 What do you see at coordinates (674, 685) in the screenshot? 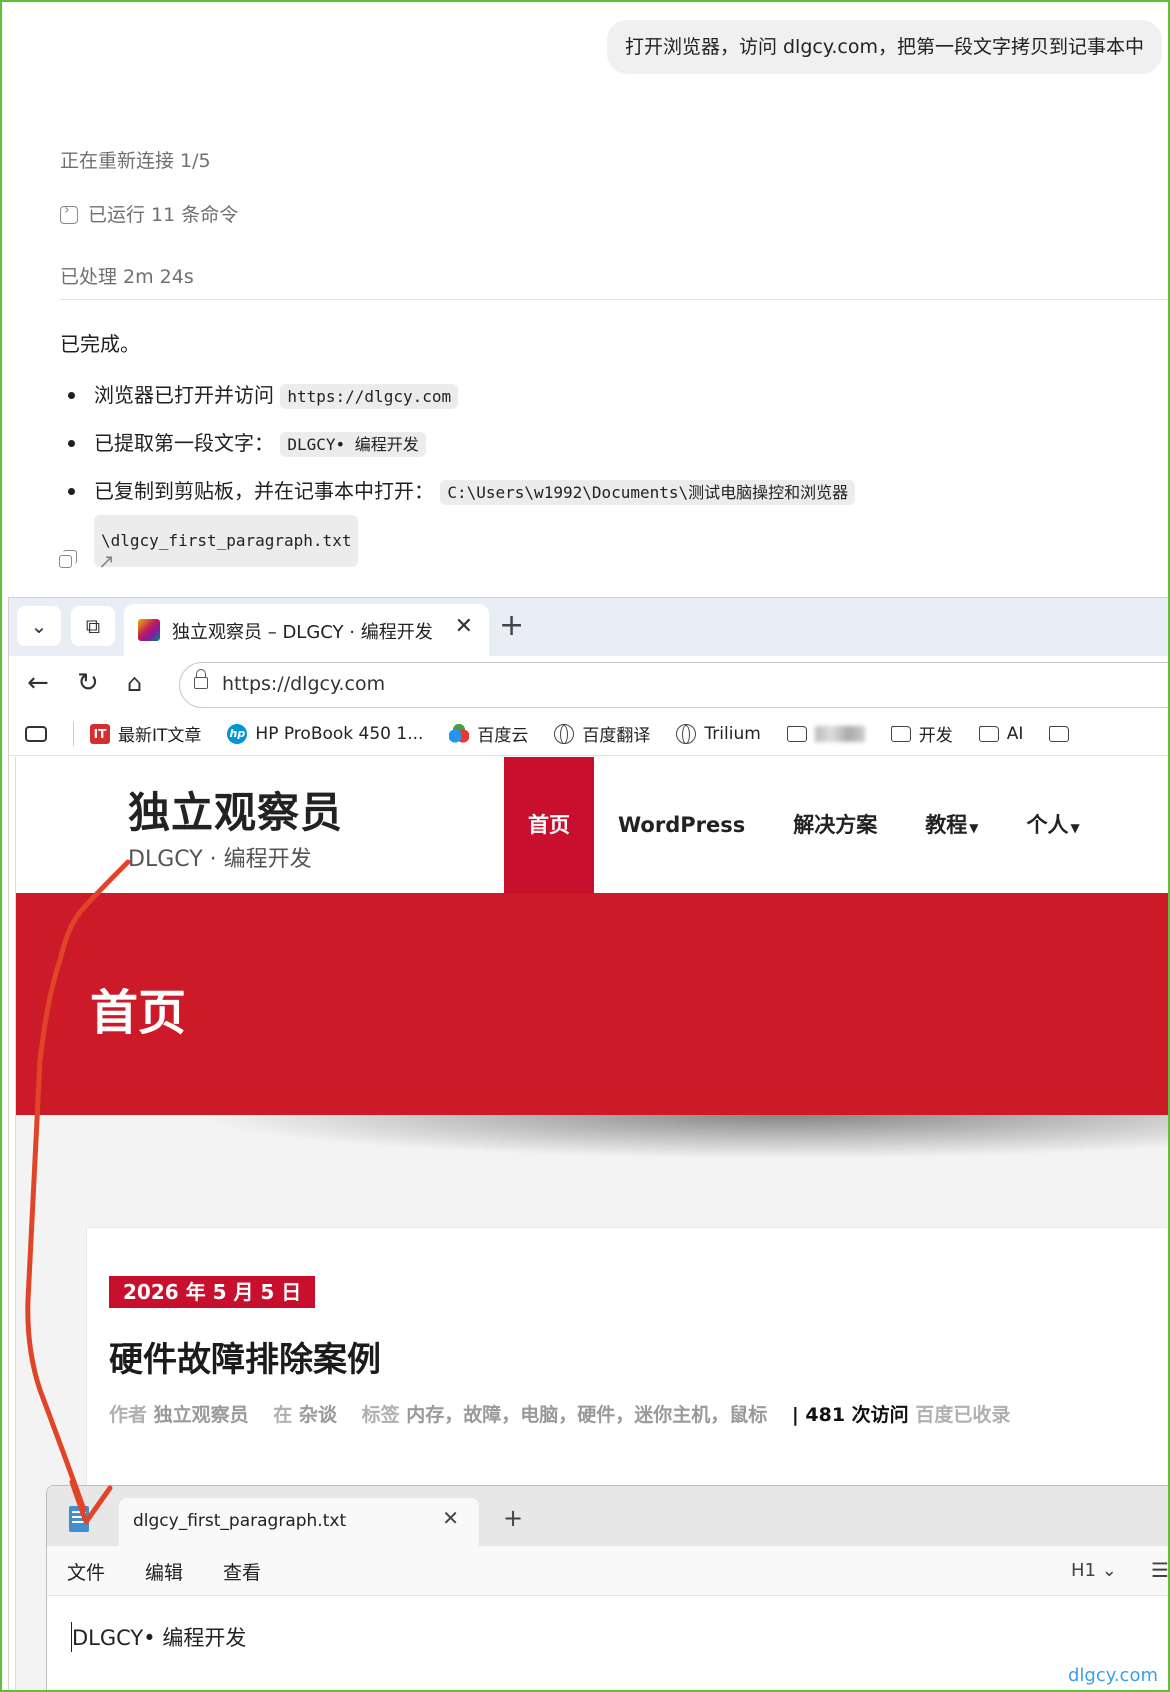
I see `address-bar: https://dlgcy.com` at bounding box center [674, 685].